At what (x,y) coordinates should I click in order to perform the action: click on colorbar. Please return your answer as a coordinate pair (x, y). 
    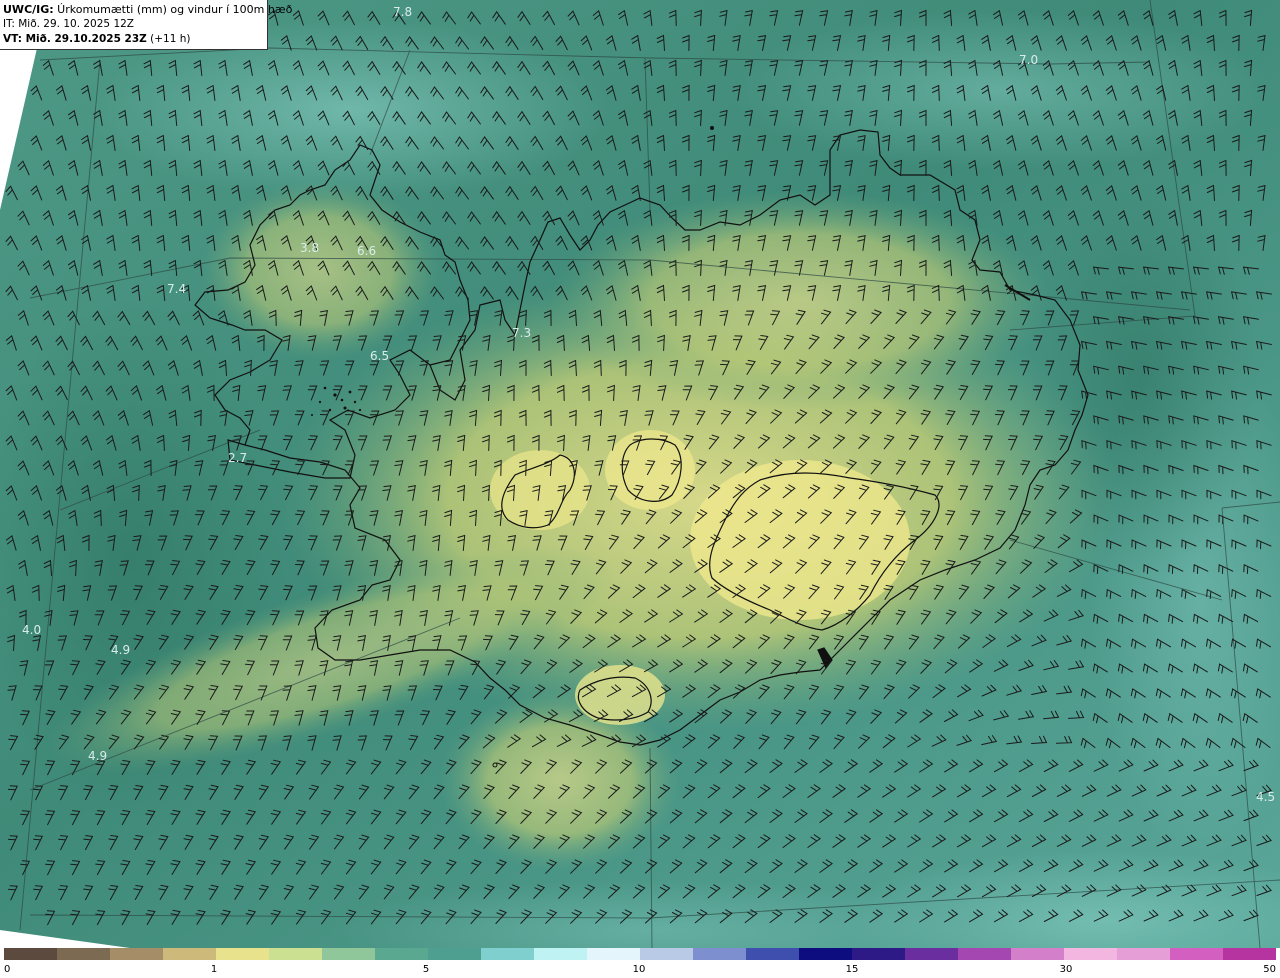
    Looking at the image, I should click on (640, 954).